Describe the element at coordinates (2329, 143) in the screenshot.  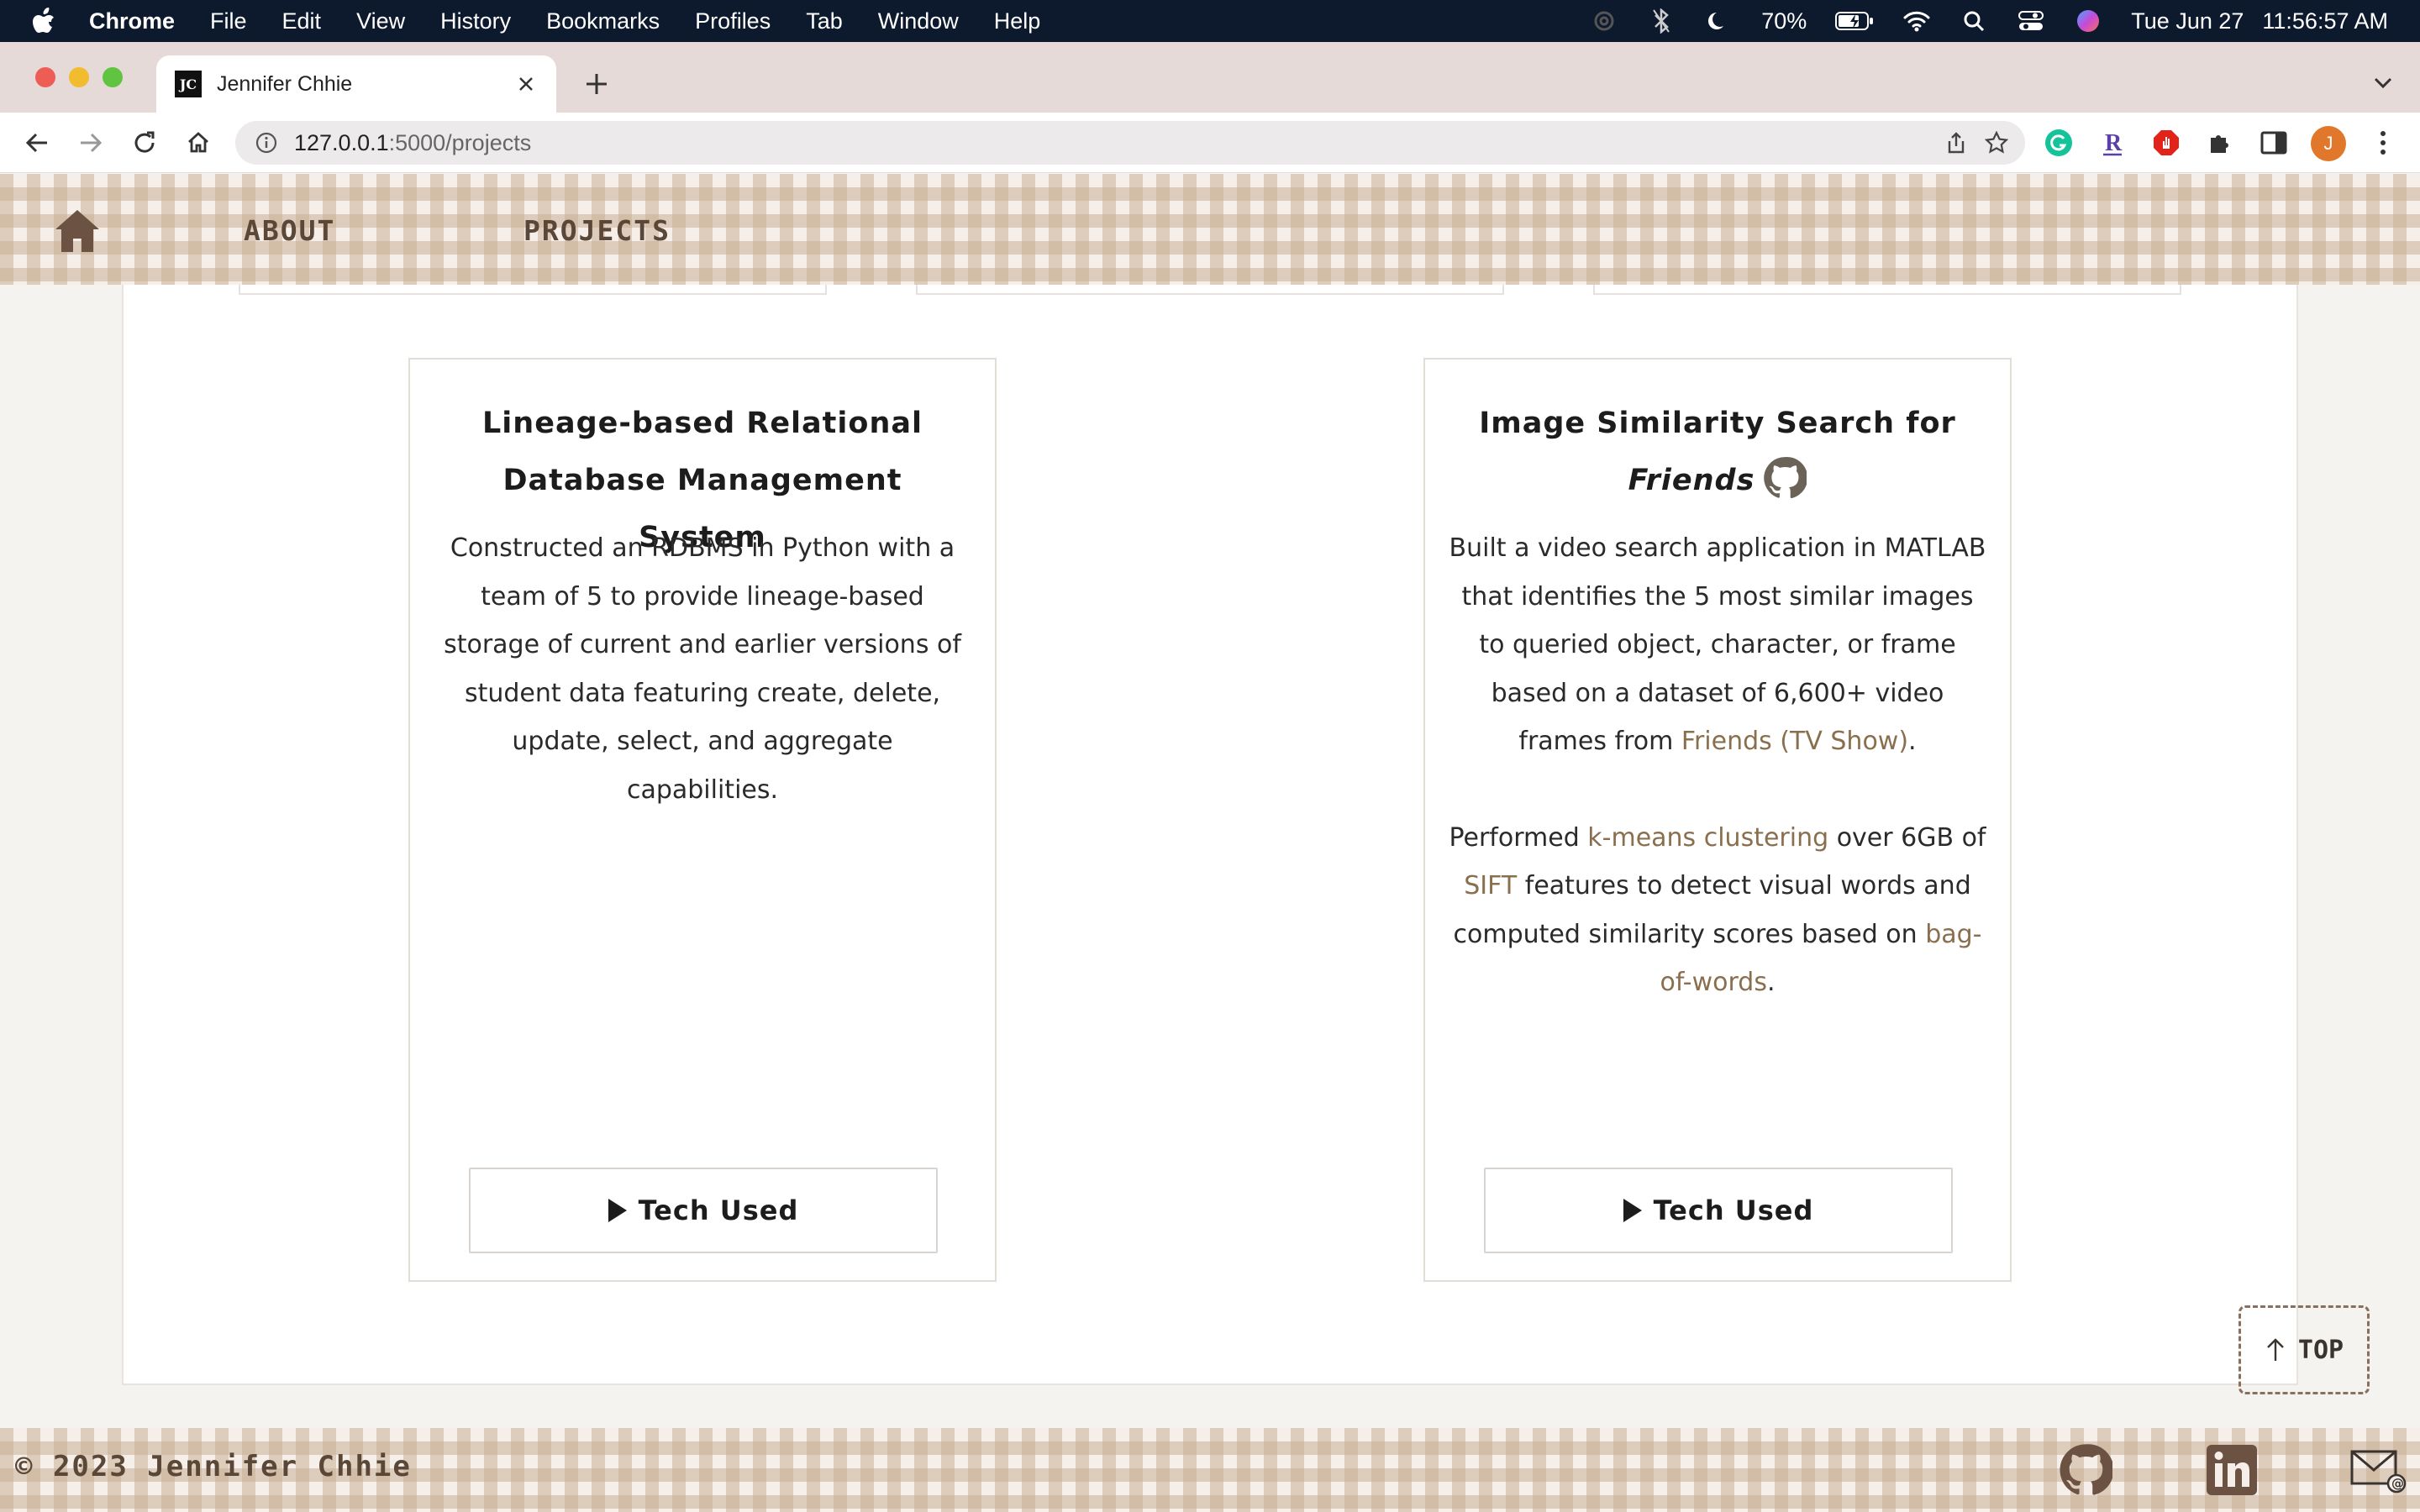
I see `profile-avatar: J` at that location.